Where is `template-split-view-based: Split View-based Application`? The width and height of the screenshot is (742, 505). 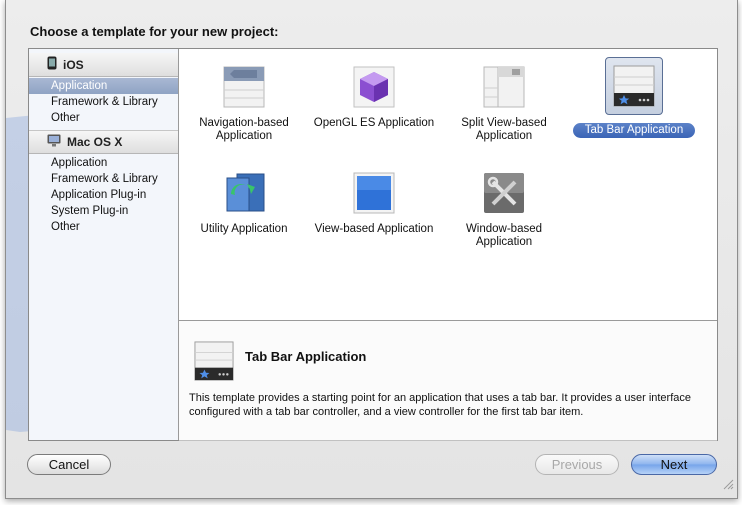 template-split-view-based: Split View-based Application is located at coordinates (504, 104).